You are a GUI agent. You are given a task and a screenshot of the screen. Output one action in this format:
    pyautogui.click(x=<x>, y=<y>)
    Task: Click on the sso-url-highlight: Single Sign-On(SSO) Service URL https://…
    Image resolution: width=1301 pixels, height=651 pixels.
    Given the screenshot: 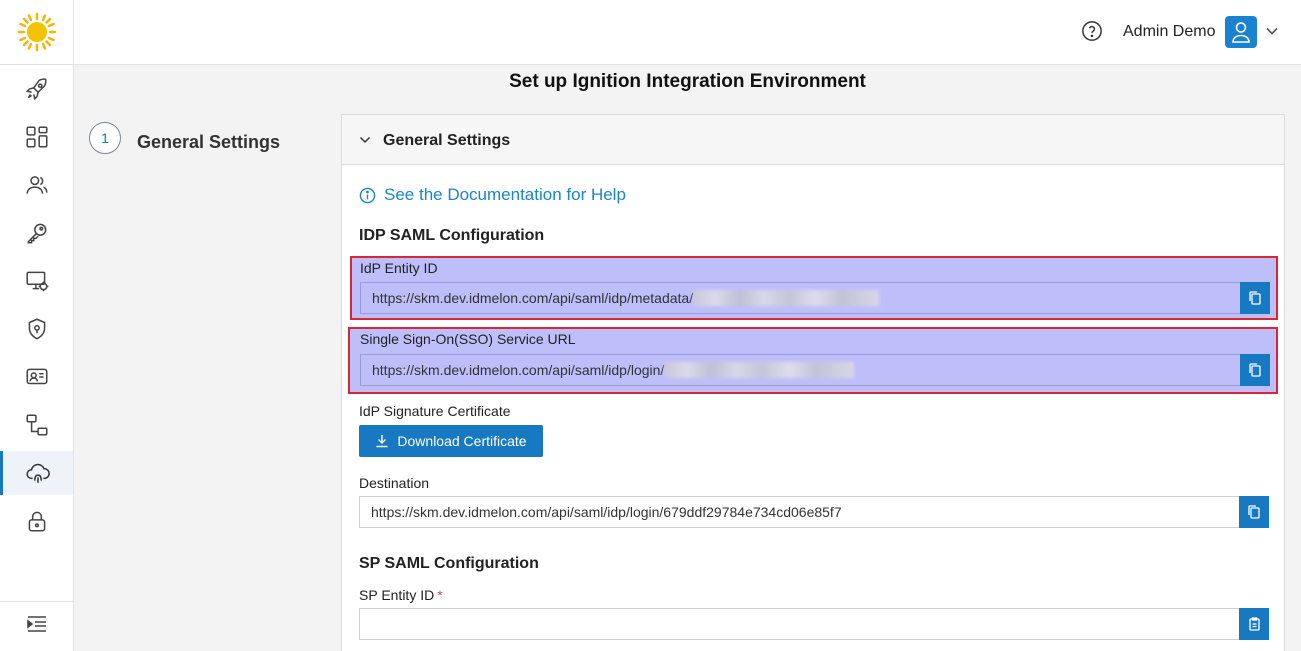 What is the action you would take?
    pyautogui.click(x=813, y=360)
    